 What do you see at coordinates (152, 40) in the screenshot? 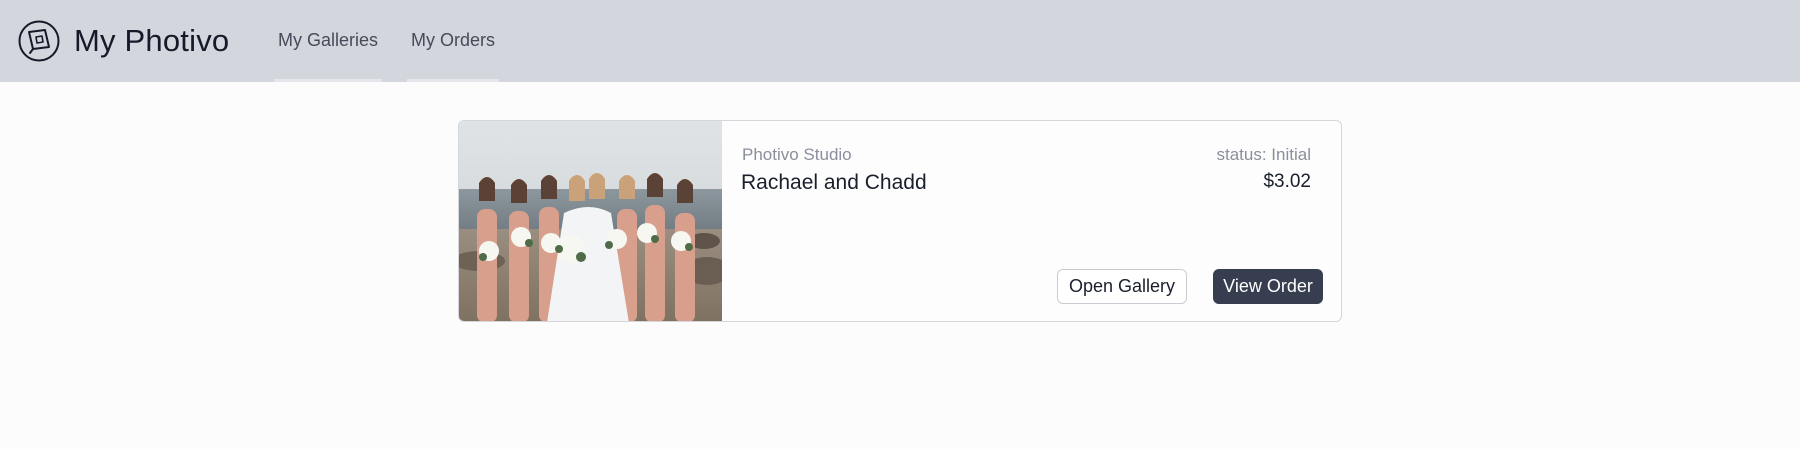
I see `brand-name: My Photivo` at bounding box center [152, 40].